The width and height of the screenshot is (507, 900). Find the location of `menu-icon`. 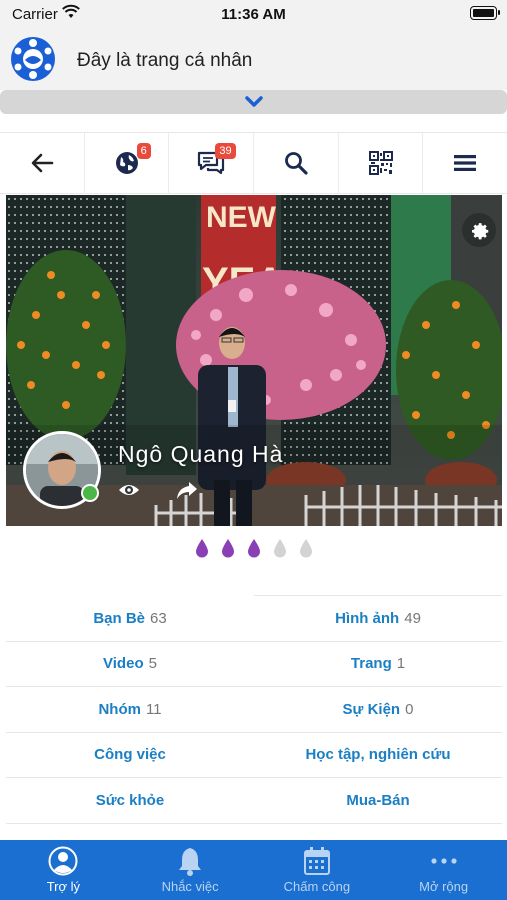

menu-icon is located at coordinates (465, 163).